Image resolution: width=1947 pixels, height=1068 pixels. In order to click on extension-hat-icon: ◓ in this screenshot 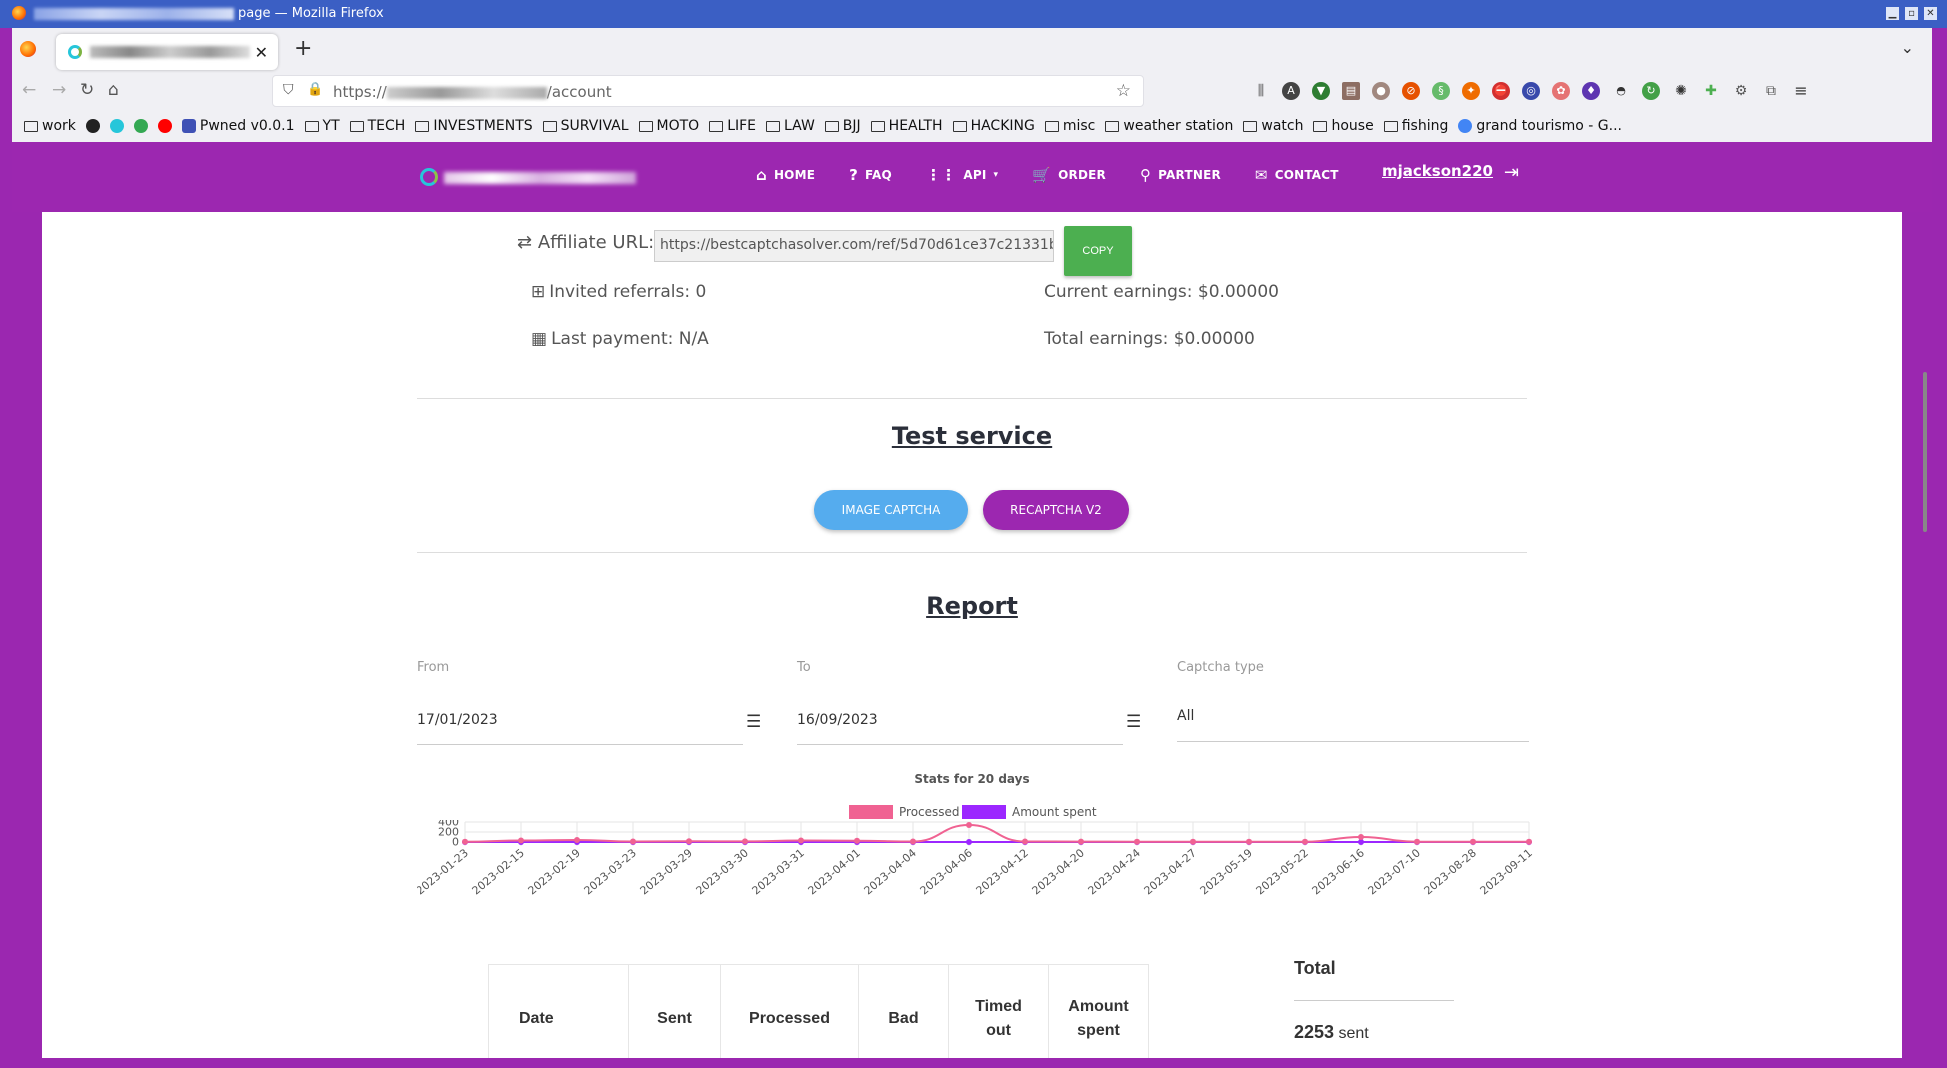, I will do `click(1621, 91)`.